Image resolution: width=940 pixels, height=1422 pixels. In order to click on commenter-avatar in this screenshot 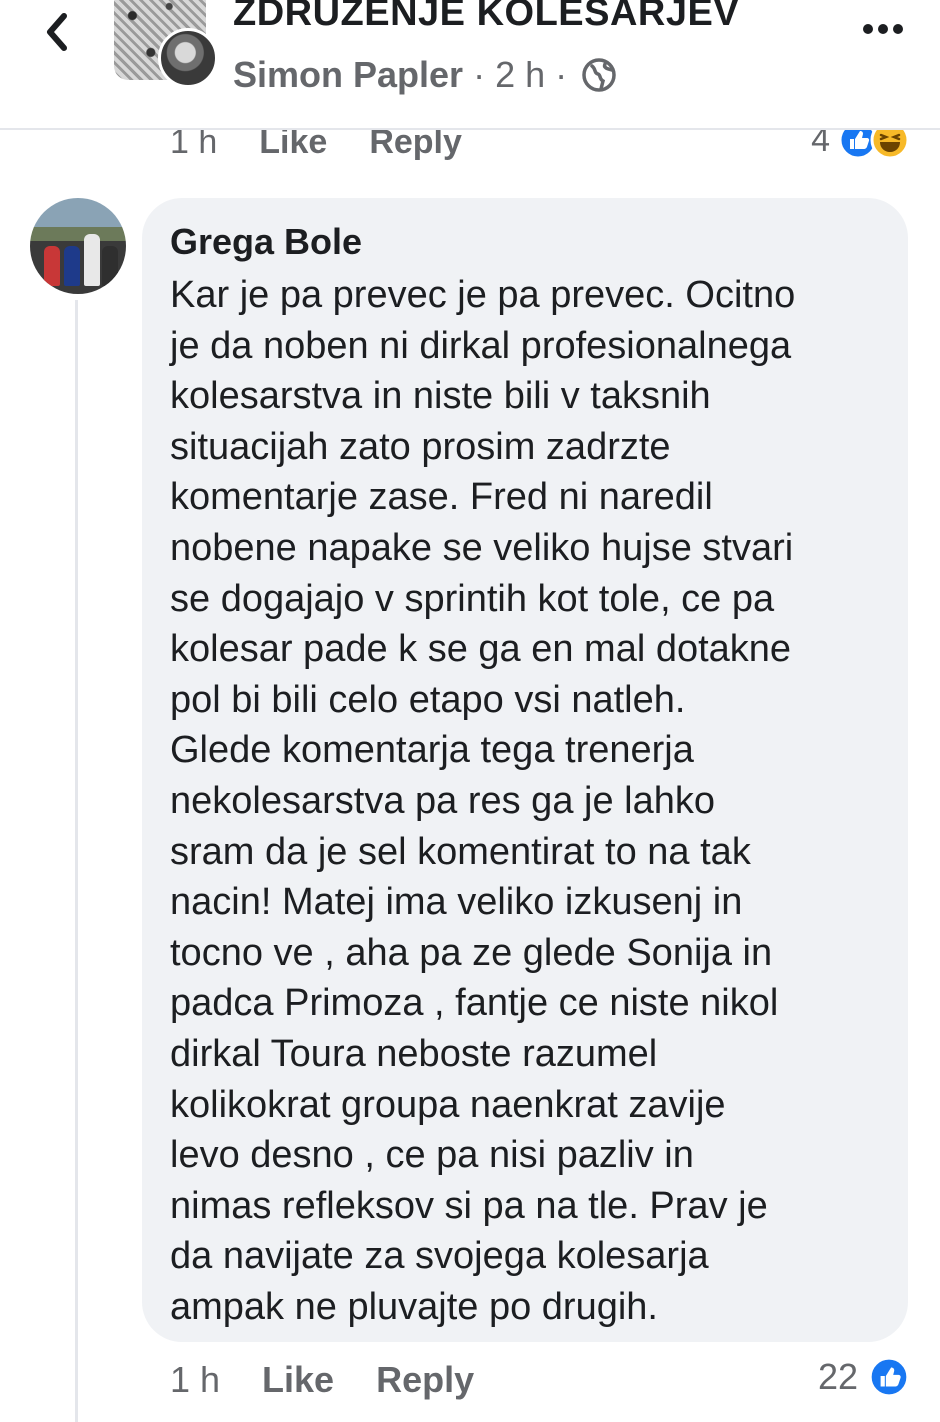, I will do `click(78, 246)`.